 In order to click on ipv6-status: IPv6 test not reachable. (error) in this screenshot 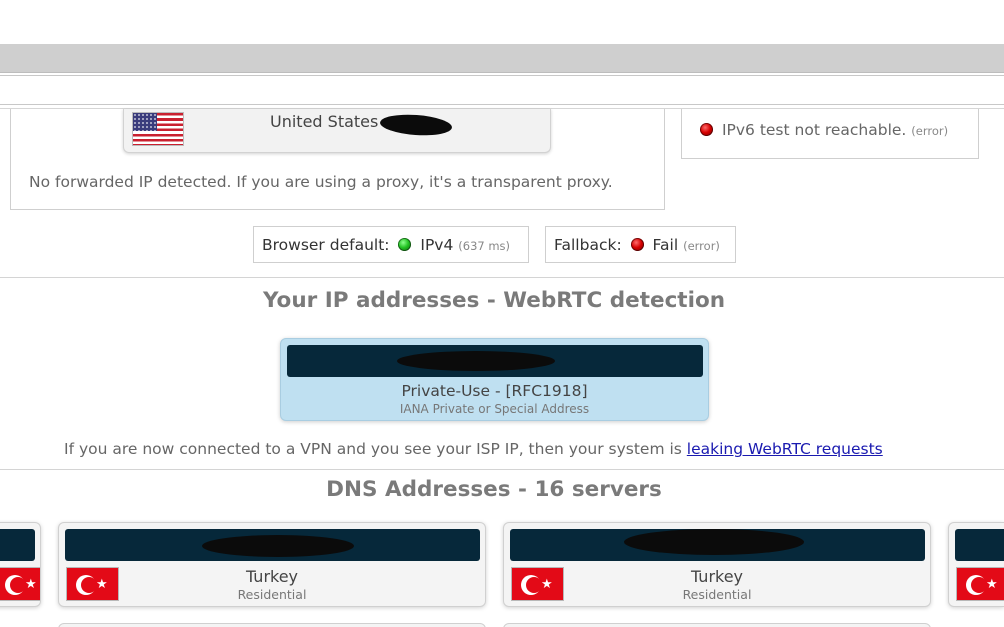, I will do `click(824, 130)`.